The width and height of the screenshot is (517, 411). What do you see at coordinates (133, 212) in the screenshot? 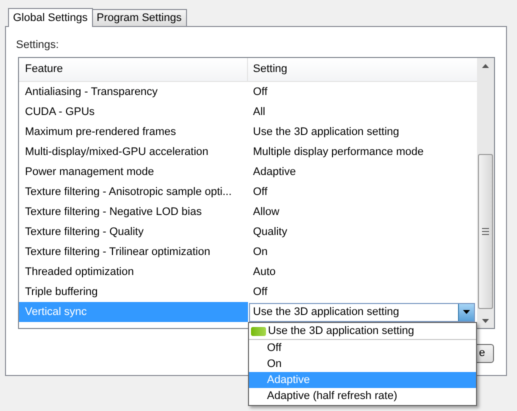
I see `feature-cell: Texture filtering - Negative LOD bias` at bounding box center [133, 212].